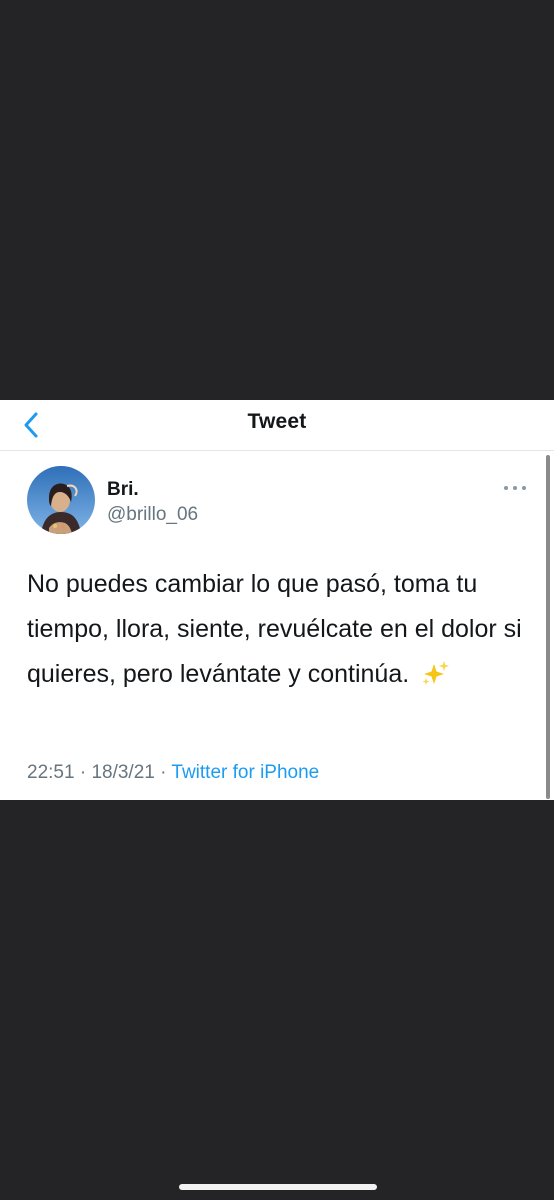  What do you see at coordinates (152, 515) in the screenshot?
I see `username-handle: @brillo_06` at bounding box center [152, 515].